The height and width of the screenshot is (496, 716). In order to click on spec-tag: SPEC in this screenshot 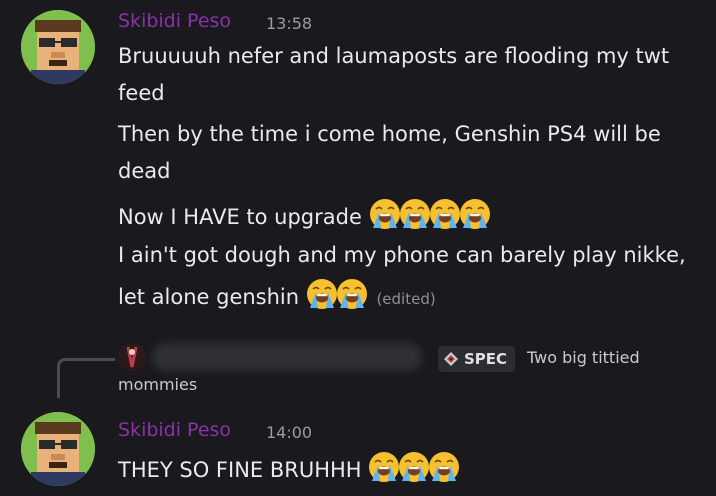, I will do `click(477, 359)`.